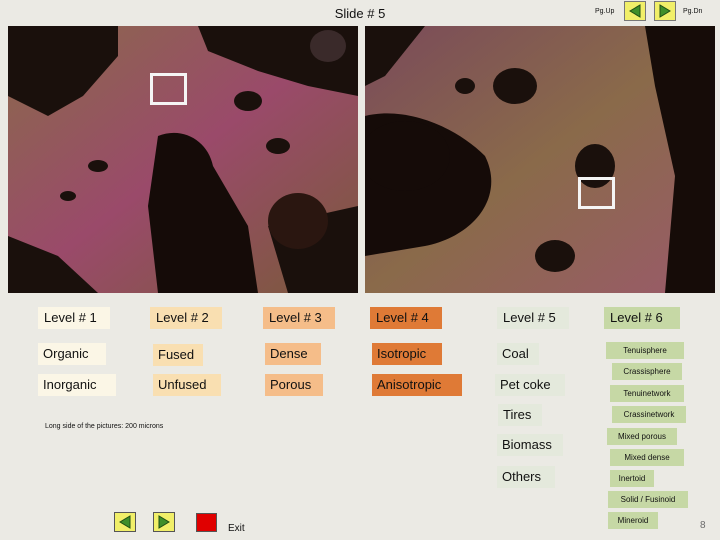 This screenshot has height=540, width=720. I want to click on option-fused: Fused, so click(178, 355).